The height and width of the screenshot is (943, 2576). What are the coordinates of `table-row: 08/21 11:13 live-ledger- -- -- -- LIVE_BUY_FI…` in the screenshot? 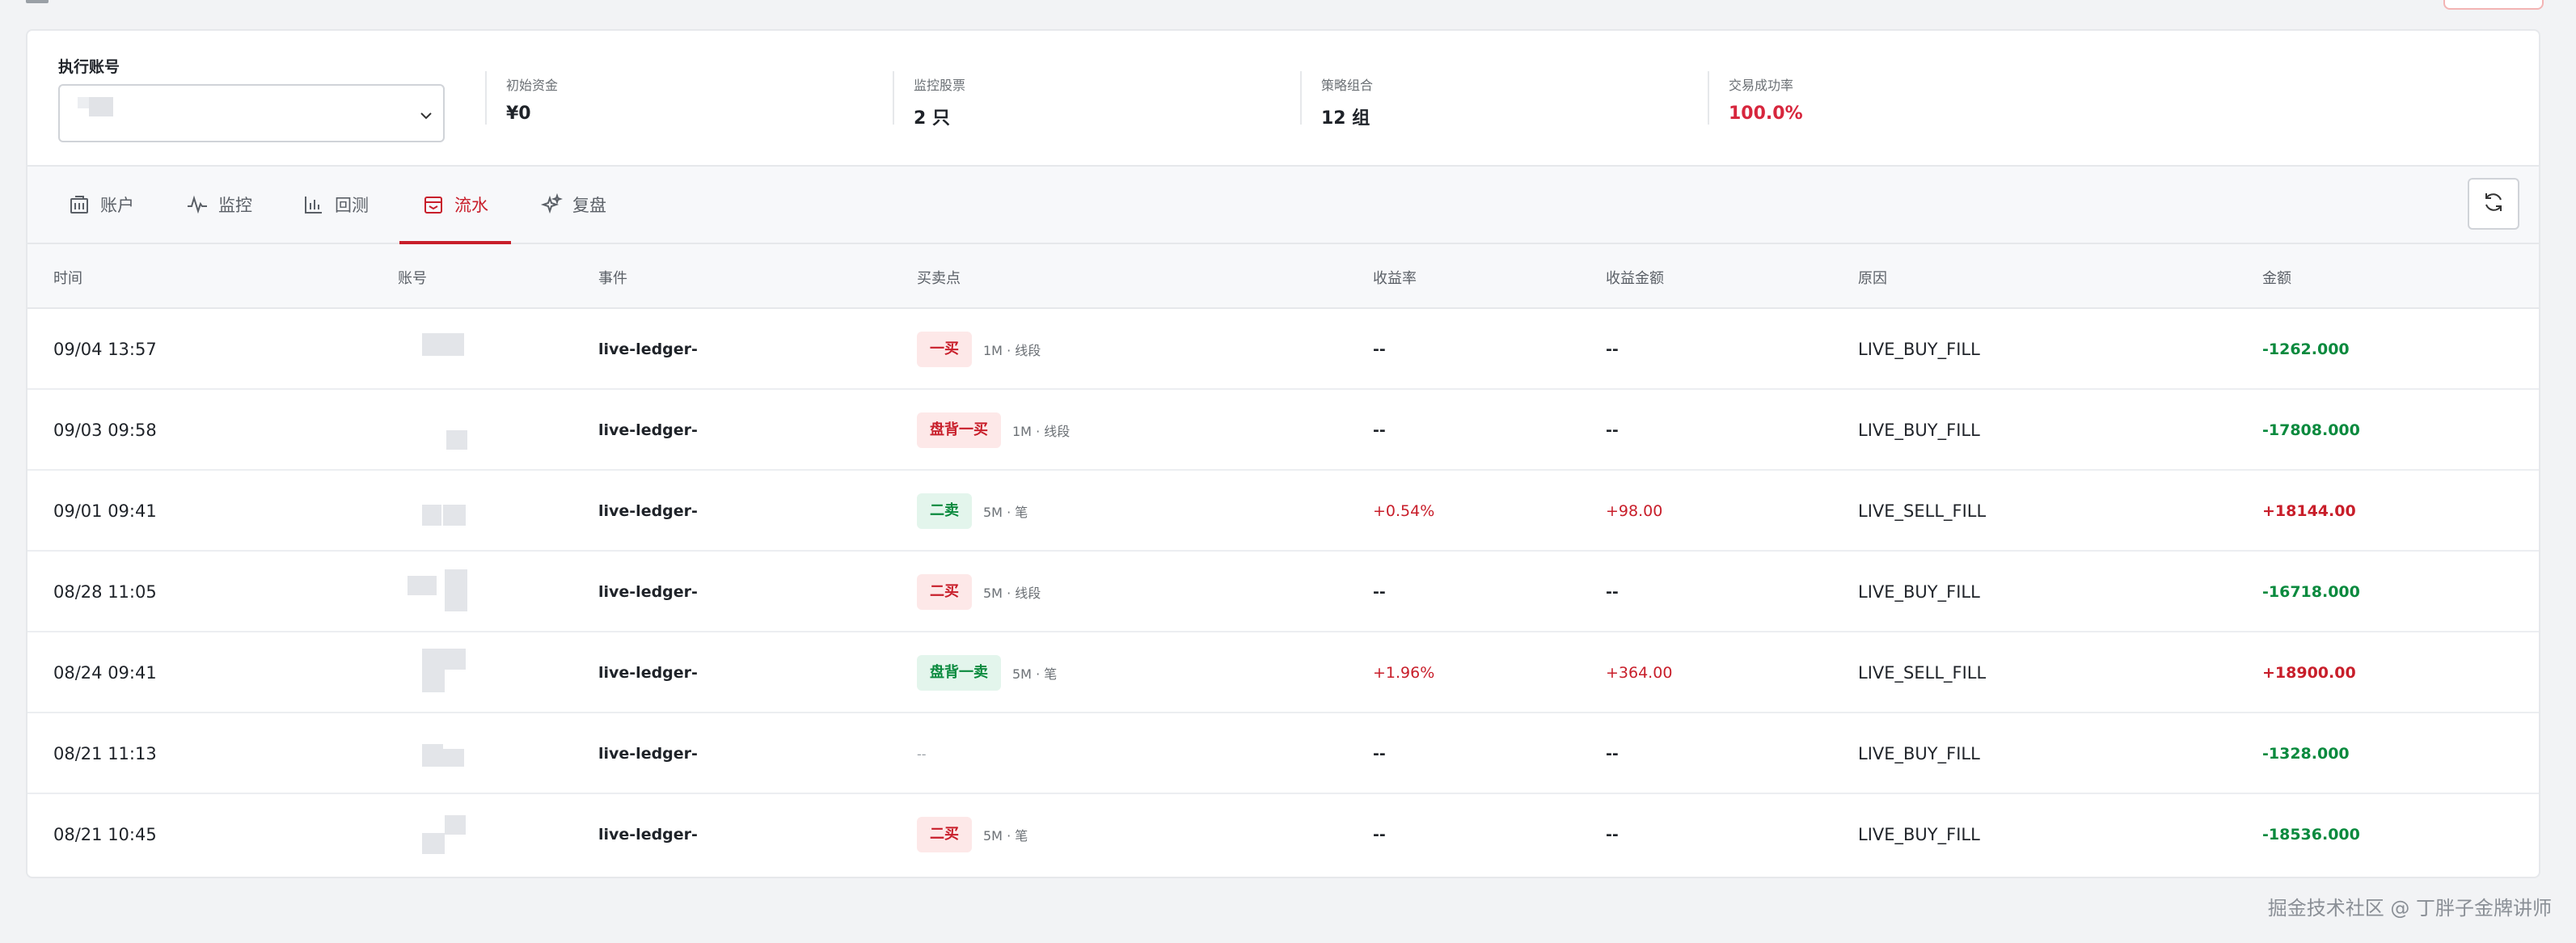 It's located at (1283, 754).